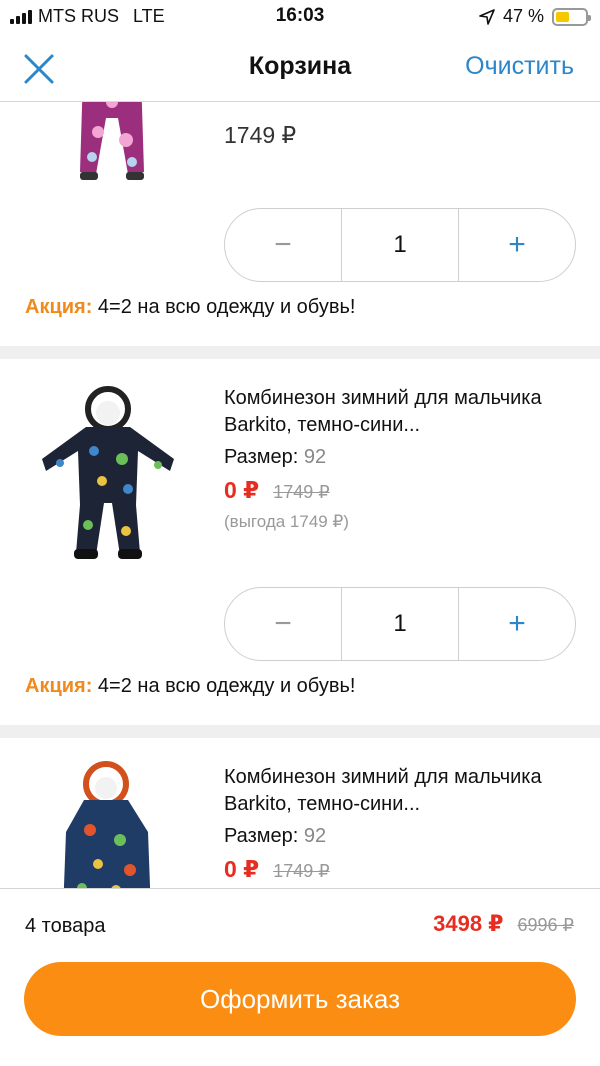 The width and height of the screenshot is (600, 1066). I want to click on item-info: 1749 ₽, so click(402, 135).